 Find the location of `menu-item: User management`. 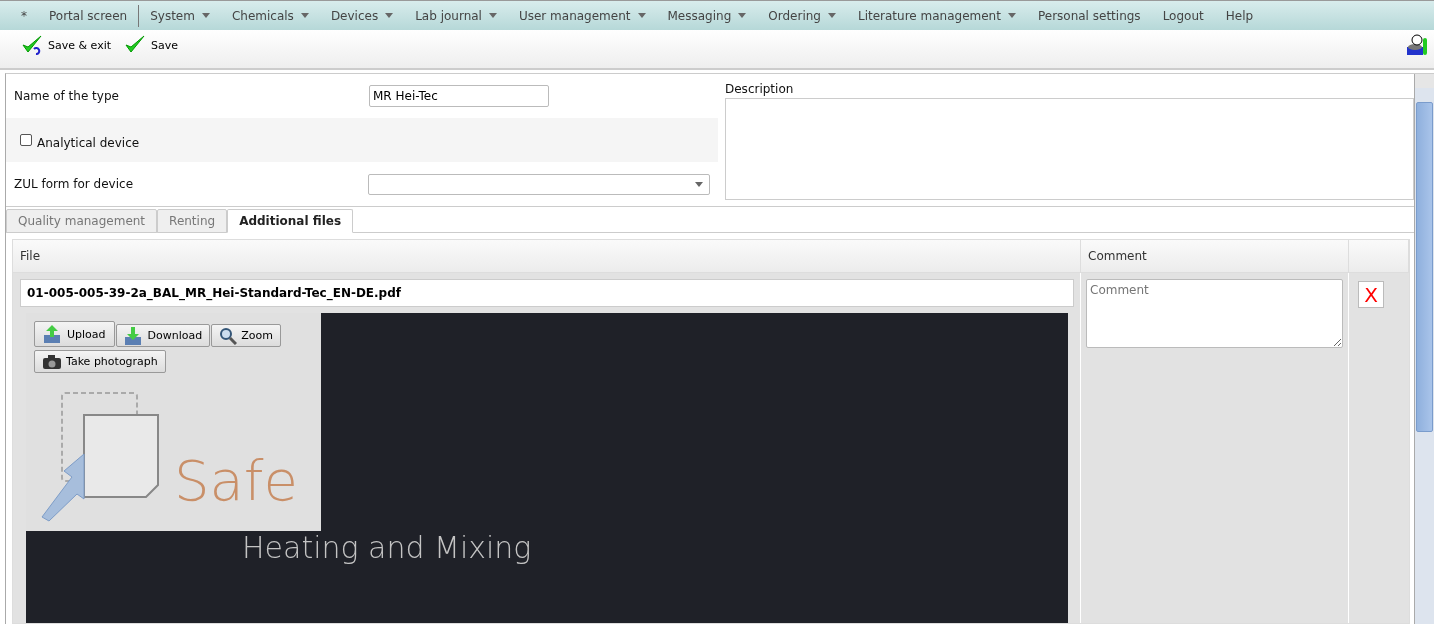

menu-item: User management is located at coordinates (582, 15).